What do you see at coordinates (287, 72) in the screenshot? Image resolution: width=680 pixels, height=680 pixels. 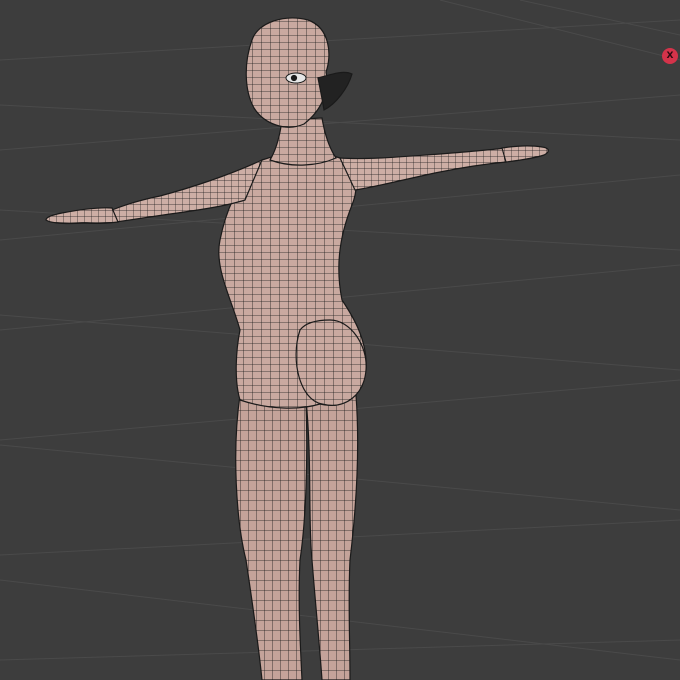 I see `head` at bounding box center [287, 72].